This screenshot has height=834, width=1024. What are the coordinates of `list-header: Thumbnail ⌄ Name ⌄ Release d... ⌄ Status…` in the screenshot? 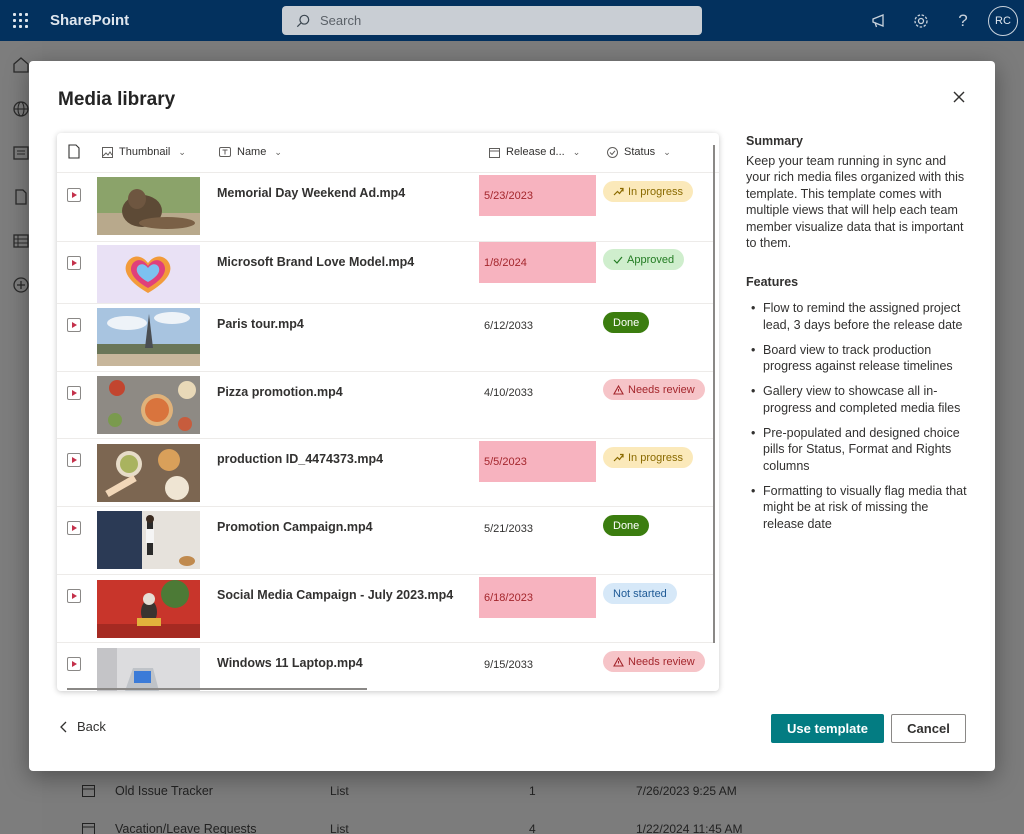 It's located at (388, 153).